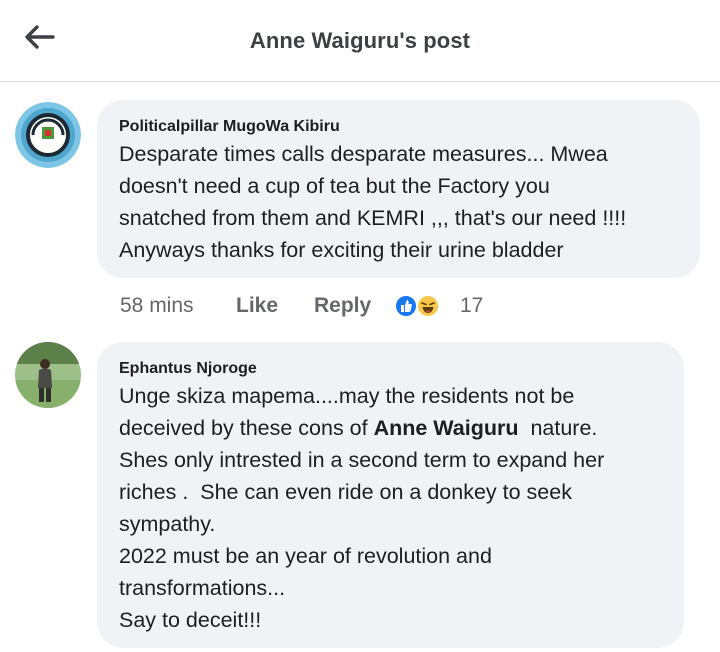 This screenshot has width=720, height=652. What do you see at coordinates (558, 428) in the screenshot?
I see `comment-text-run: nature.` at bounding box center [558, 428].